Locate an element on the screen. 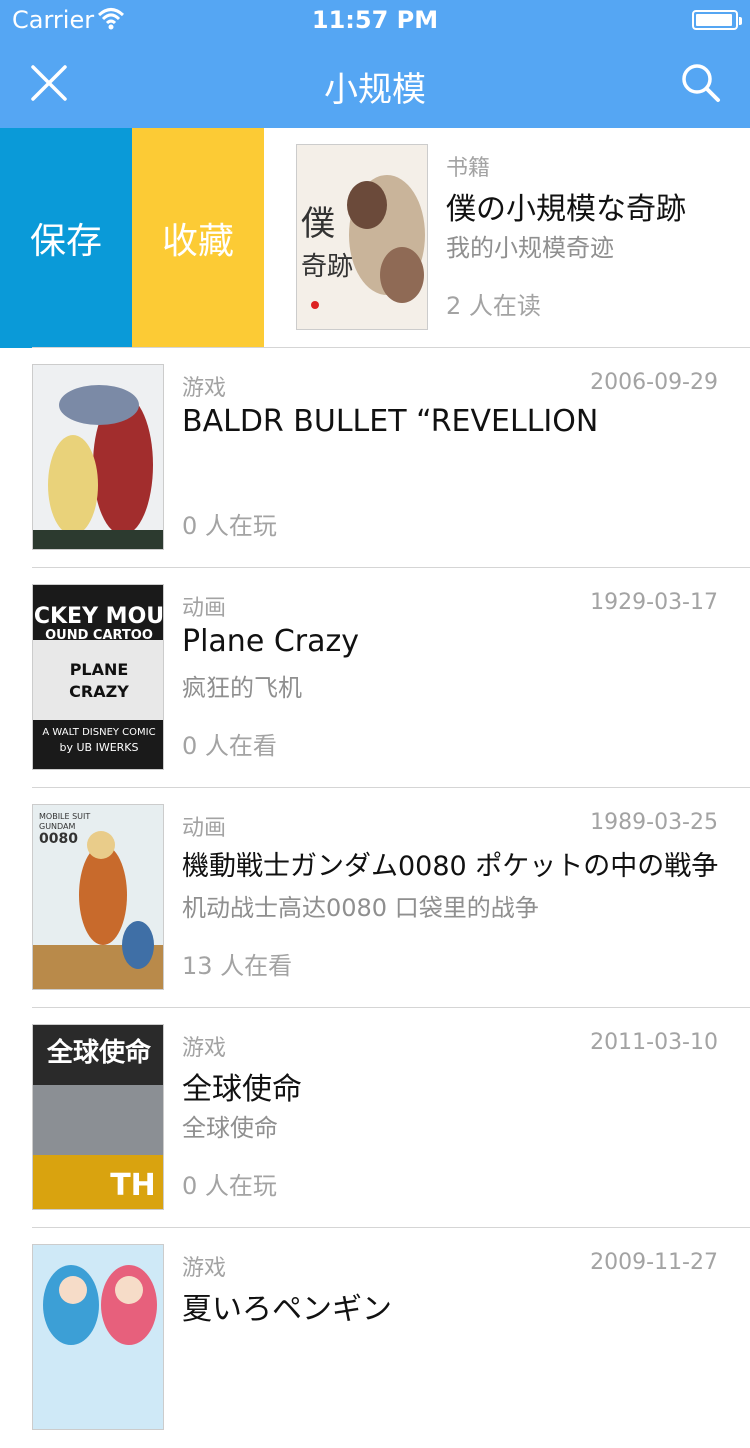 Image resolution: width=750 pixels, height=1448 pixels. release-date: 2011-03-10 is located at coordinates (654, 1042).